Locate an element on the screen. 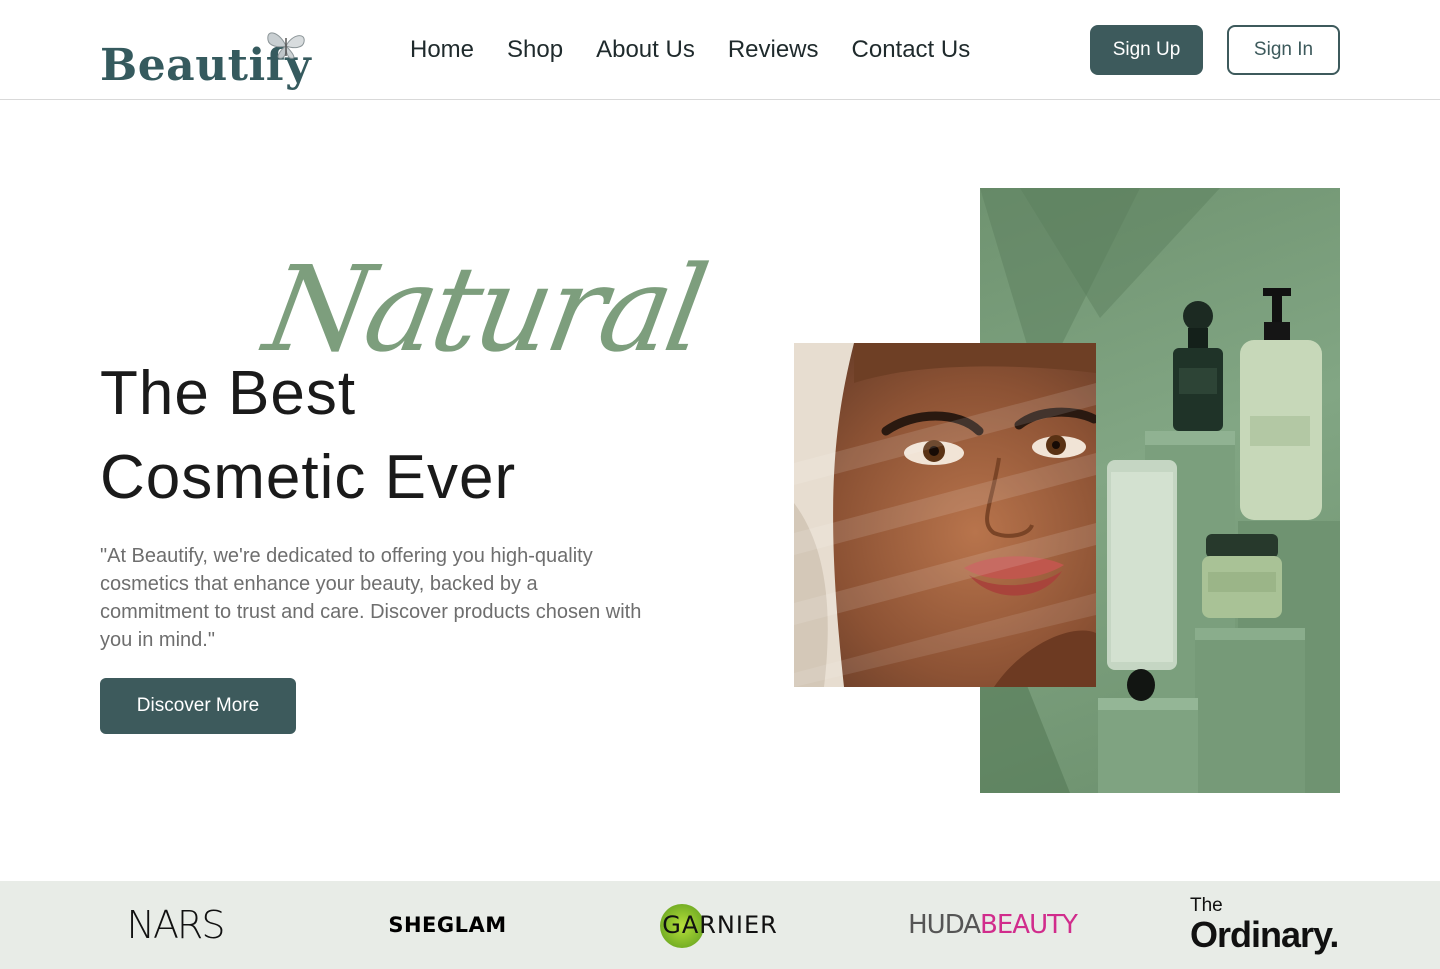  brand-nars-logo: NARS is located at coordinates (175, 925).